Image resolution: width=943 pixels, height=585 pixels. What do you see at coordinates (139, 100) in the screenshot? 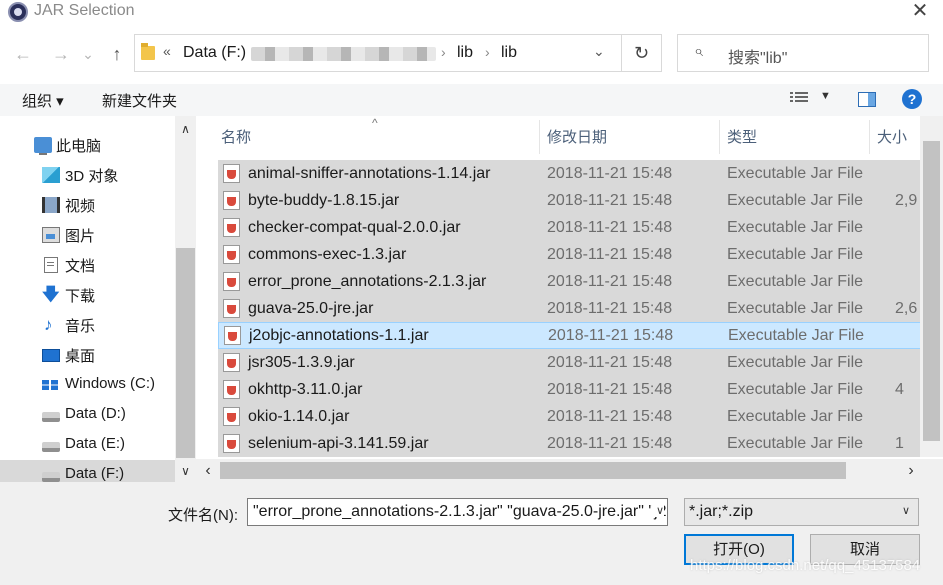
I see `new-folder-button: 新建文件夹` at bounding box center [139, 100].